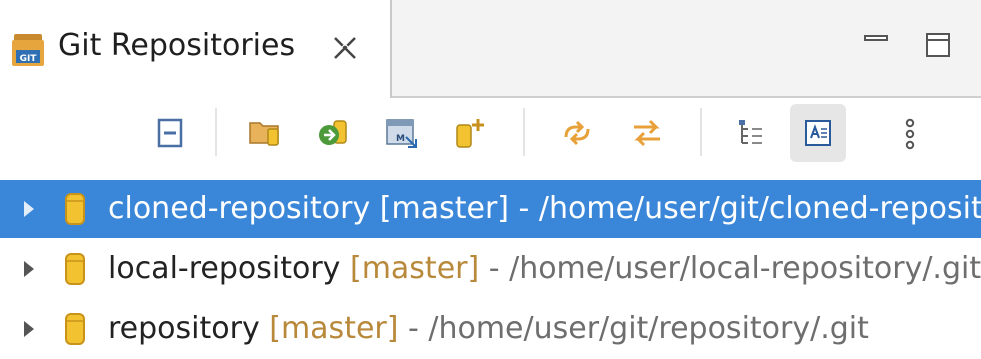 The height and width of the screenshot is (359, 981). I want to click on add-existing-repository-button, so click(264, 133).